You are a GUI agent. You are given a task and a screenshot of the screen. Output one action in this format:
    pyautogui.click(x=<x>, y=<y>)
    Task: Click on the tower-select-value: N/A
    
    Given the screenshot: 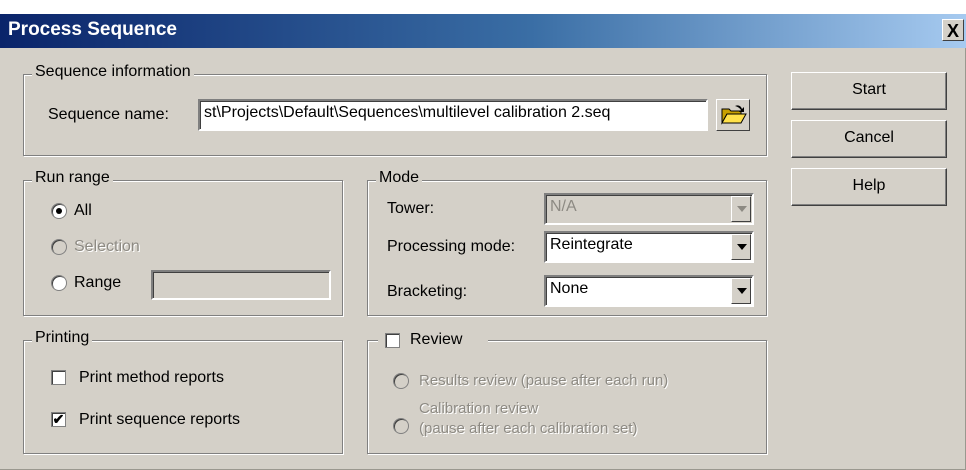 What is the action you would take?
    pyautogui.click(x=563, y=206)
    